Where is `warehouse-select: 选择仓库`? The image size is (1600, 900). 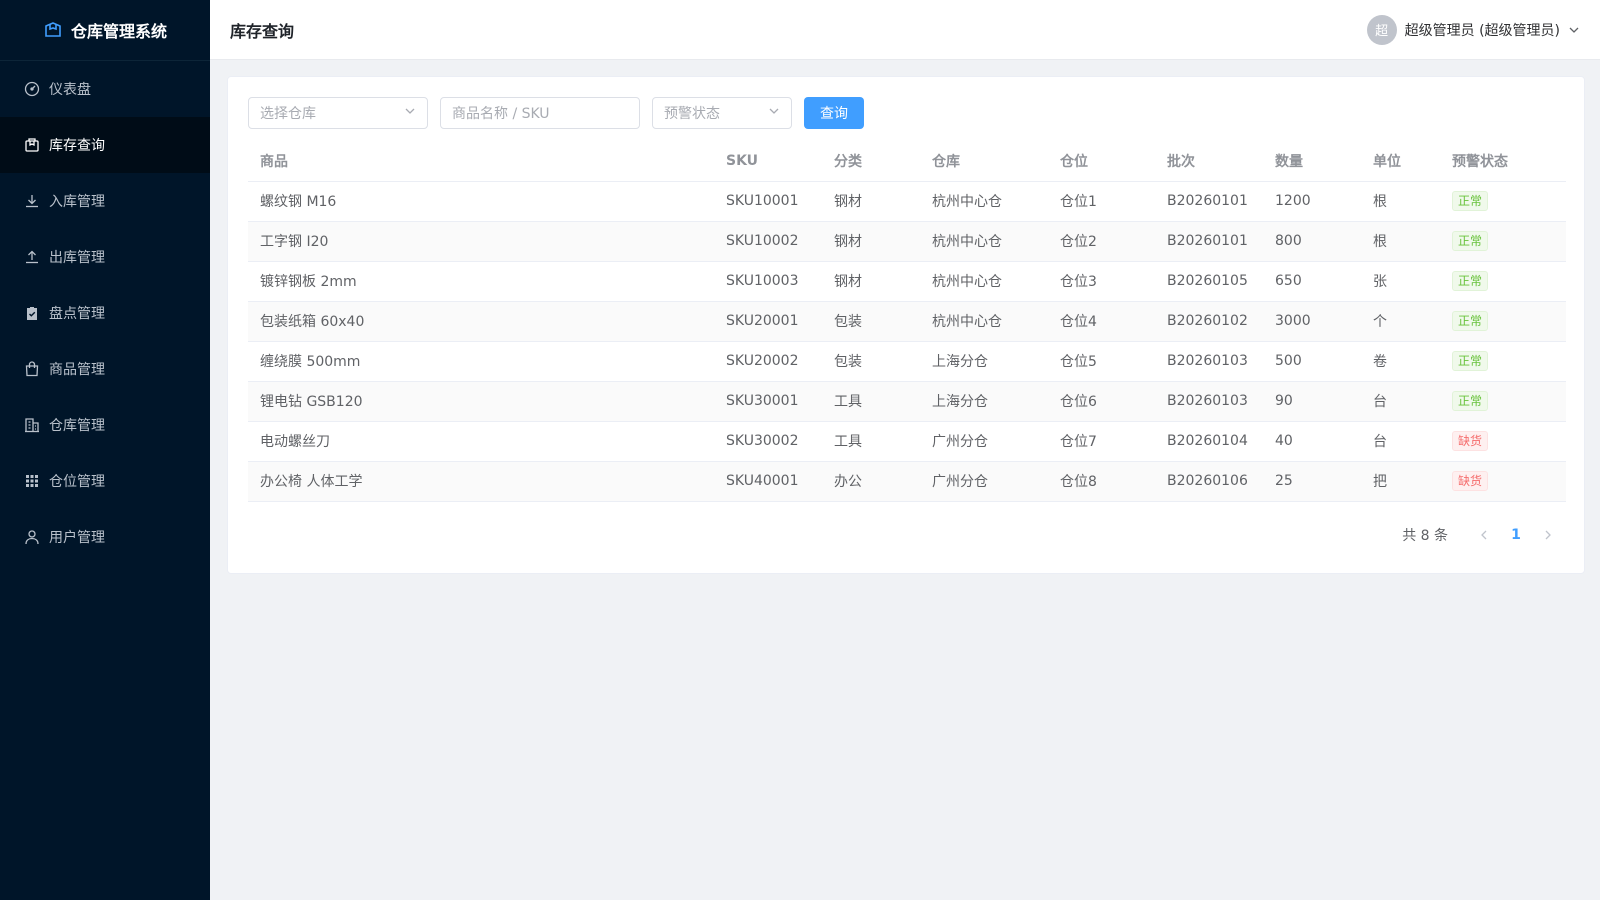 warehouse-select: 选择仓库 is located at coordinates (338, 113).